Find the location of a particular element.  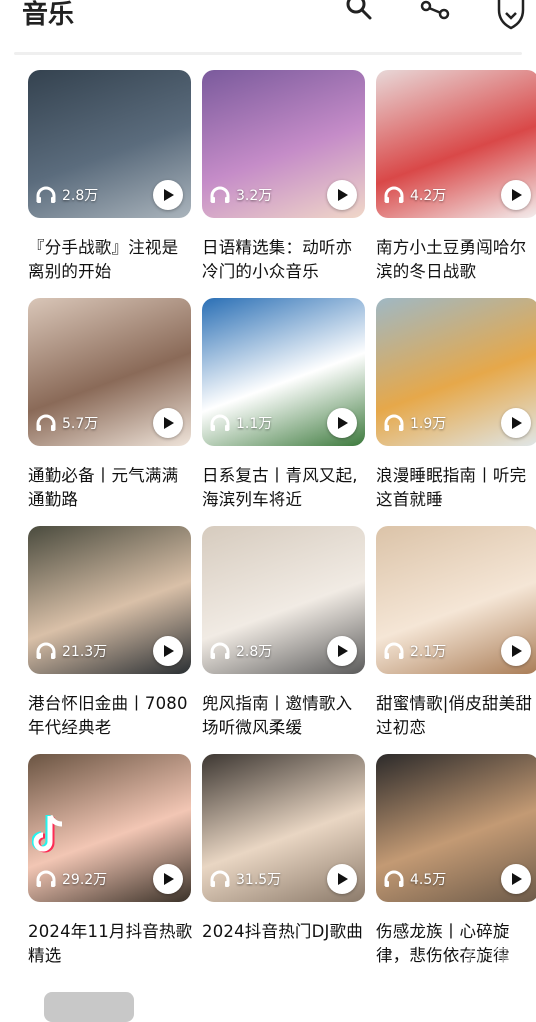

playlist-title: 2024年11月抖音热歌精选 is located at coordinates (111, 944).